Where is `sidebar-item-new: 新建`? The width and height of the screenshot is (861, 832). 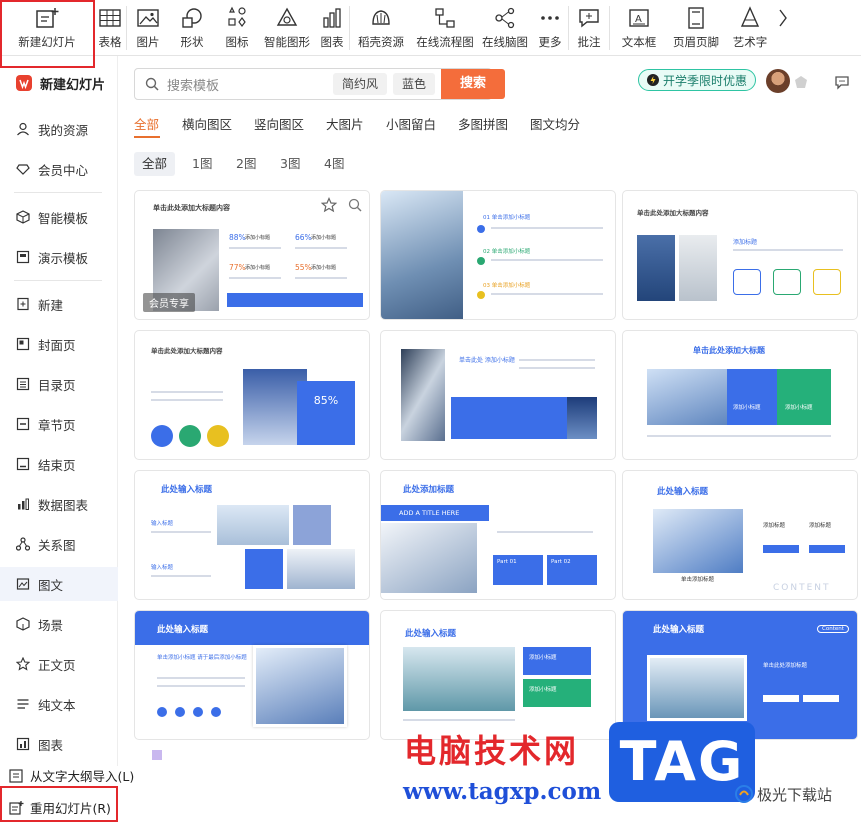 sidebar-item-new: 新建 is located at coordinates (59, 304).